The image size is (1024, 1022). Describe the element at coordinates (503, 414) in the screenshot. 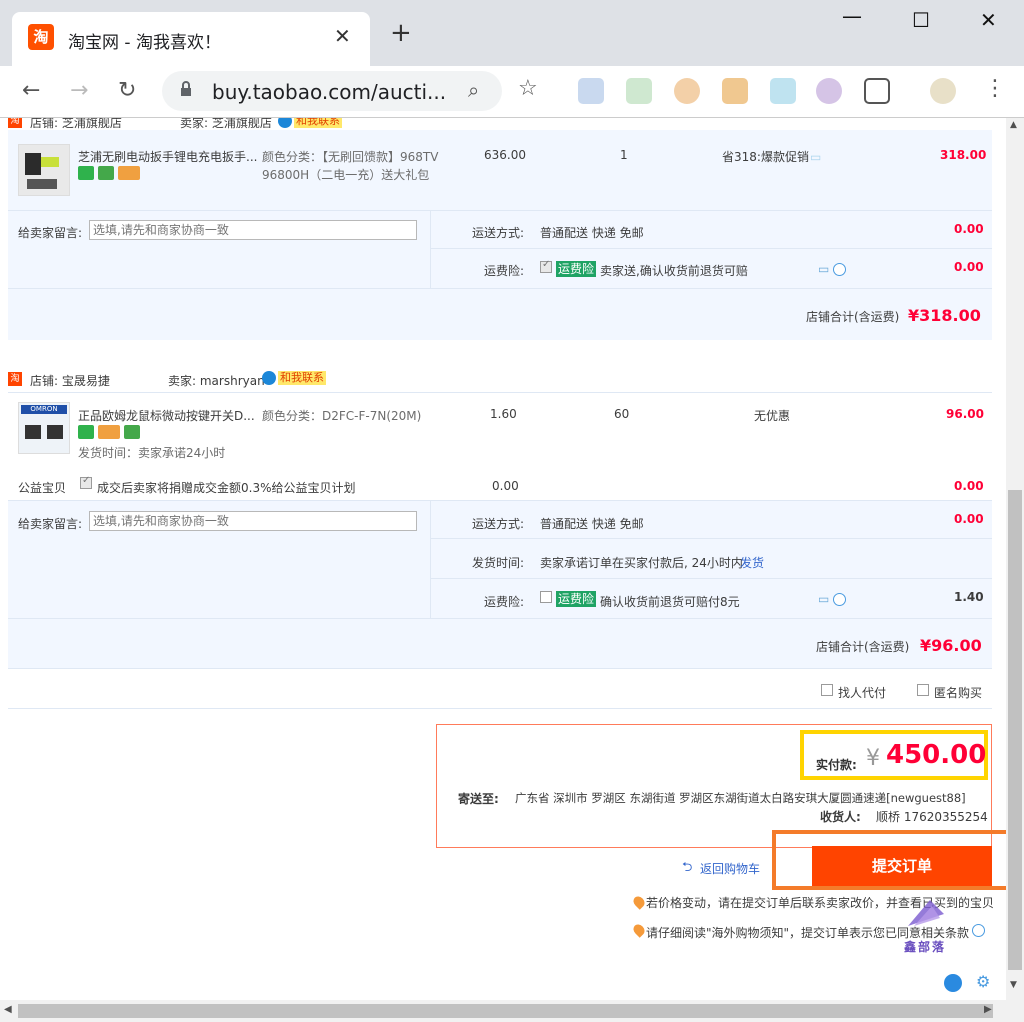

I see `unit-price: 1.60` at that location.